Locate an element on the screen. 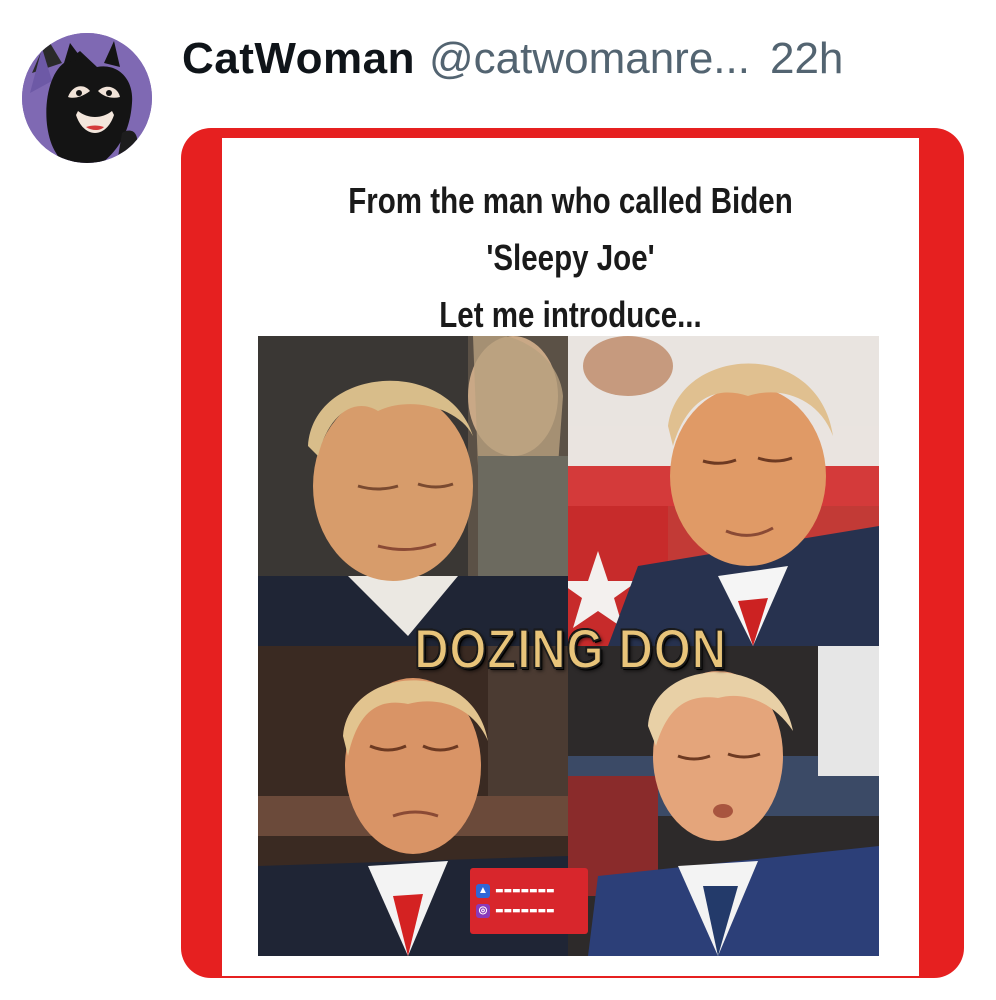 The width and height of the screenshot is (996, 1000). post-timestamp: 22h is located at coordinates (806, 59).